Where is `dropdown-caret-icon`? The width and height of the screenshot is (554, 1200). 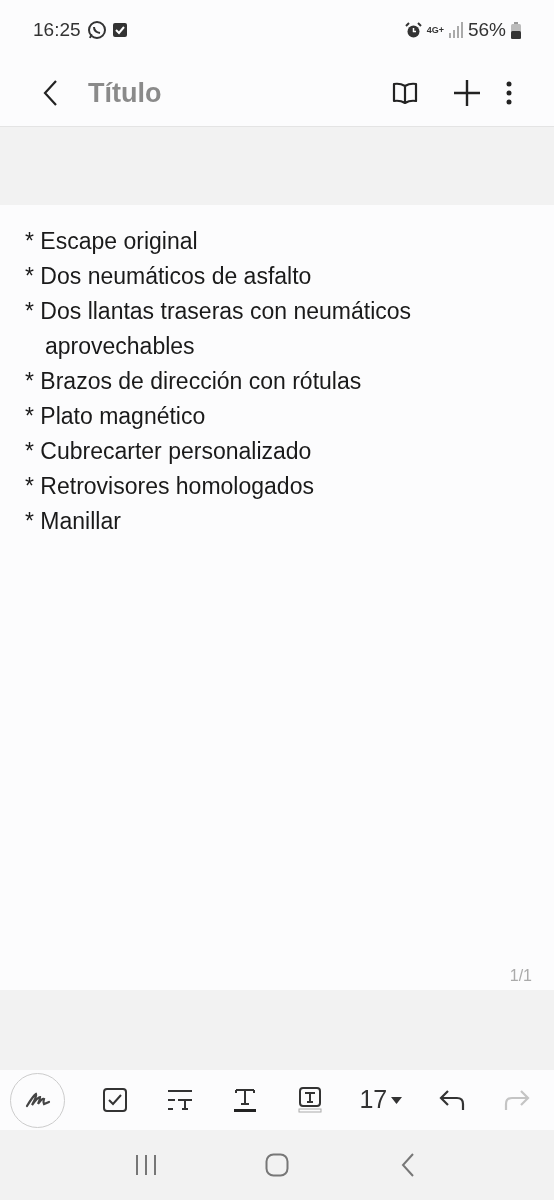
dropdown-caret-icon is located at coordinates (397, 1100).